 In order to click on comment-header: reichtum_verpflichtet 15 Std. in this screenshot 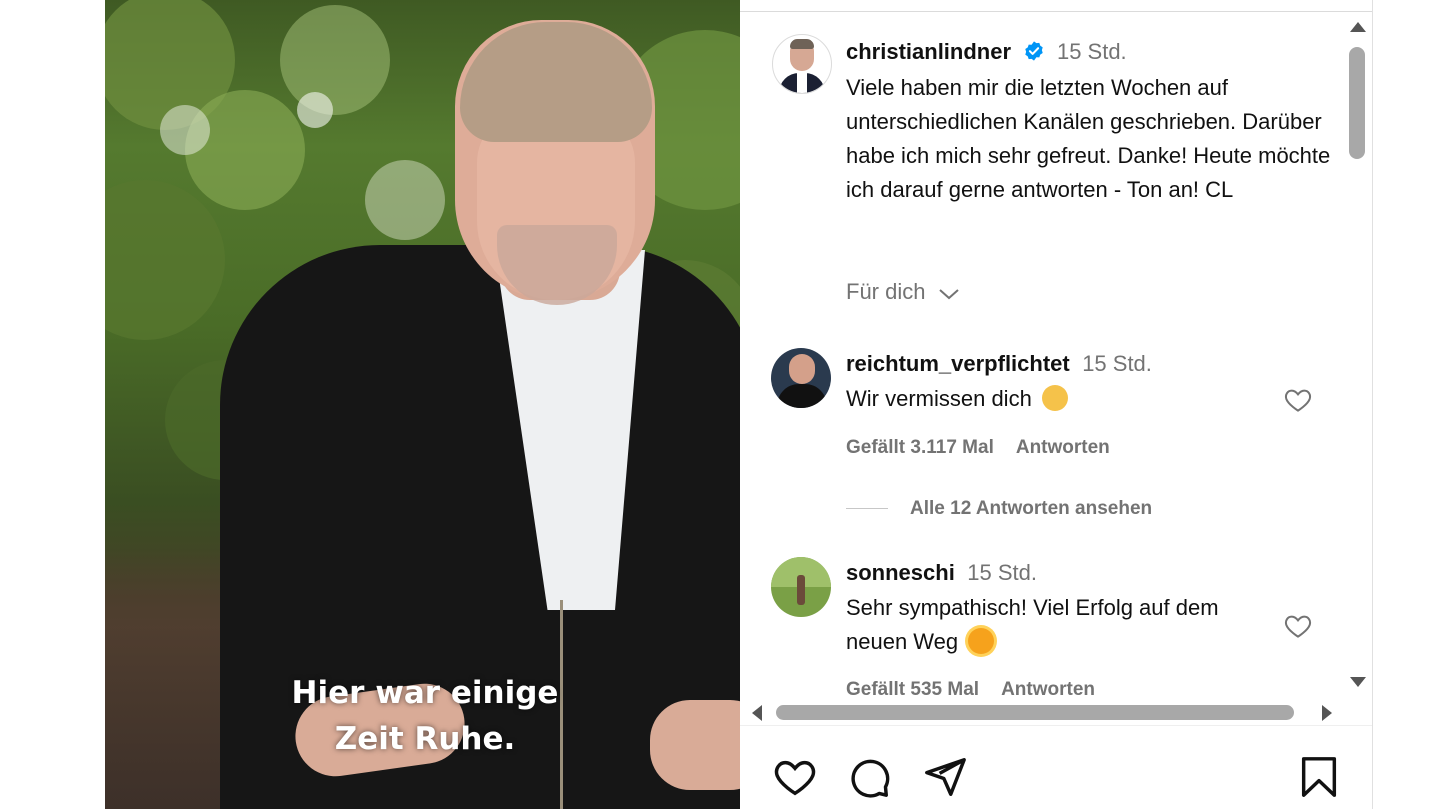, I will do `click(999, 364)`.